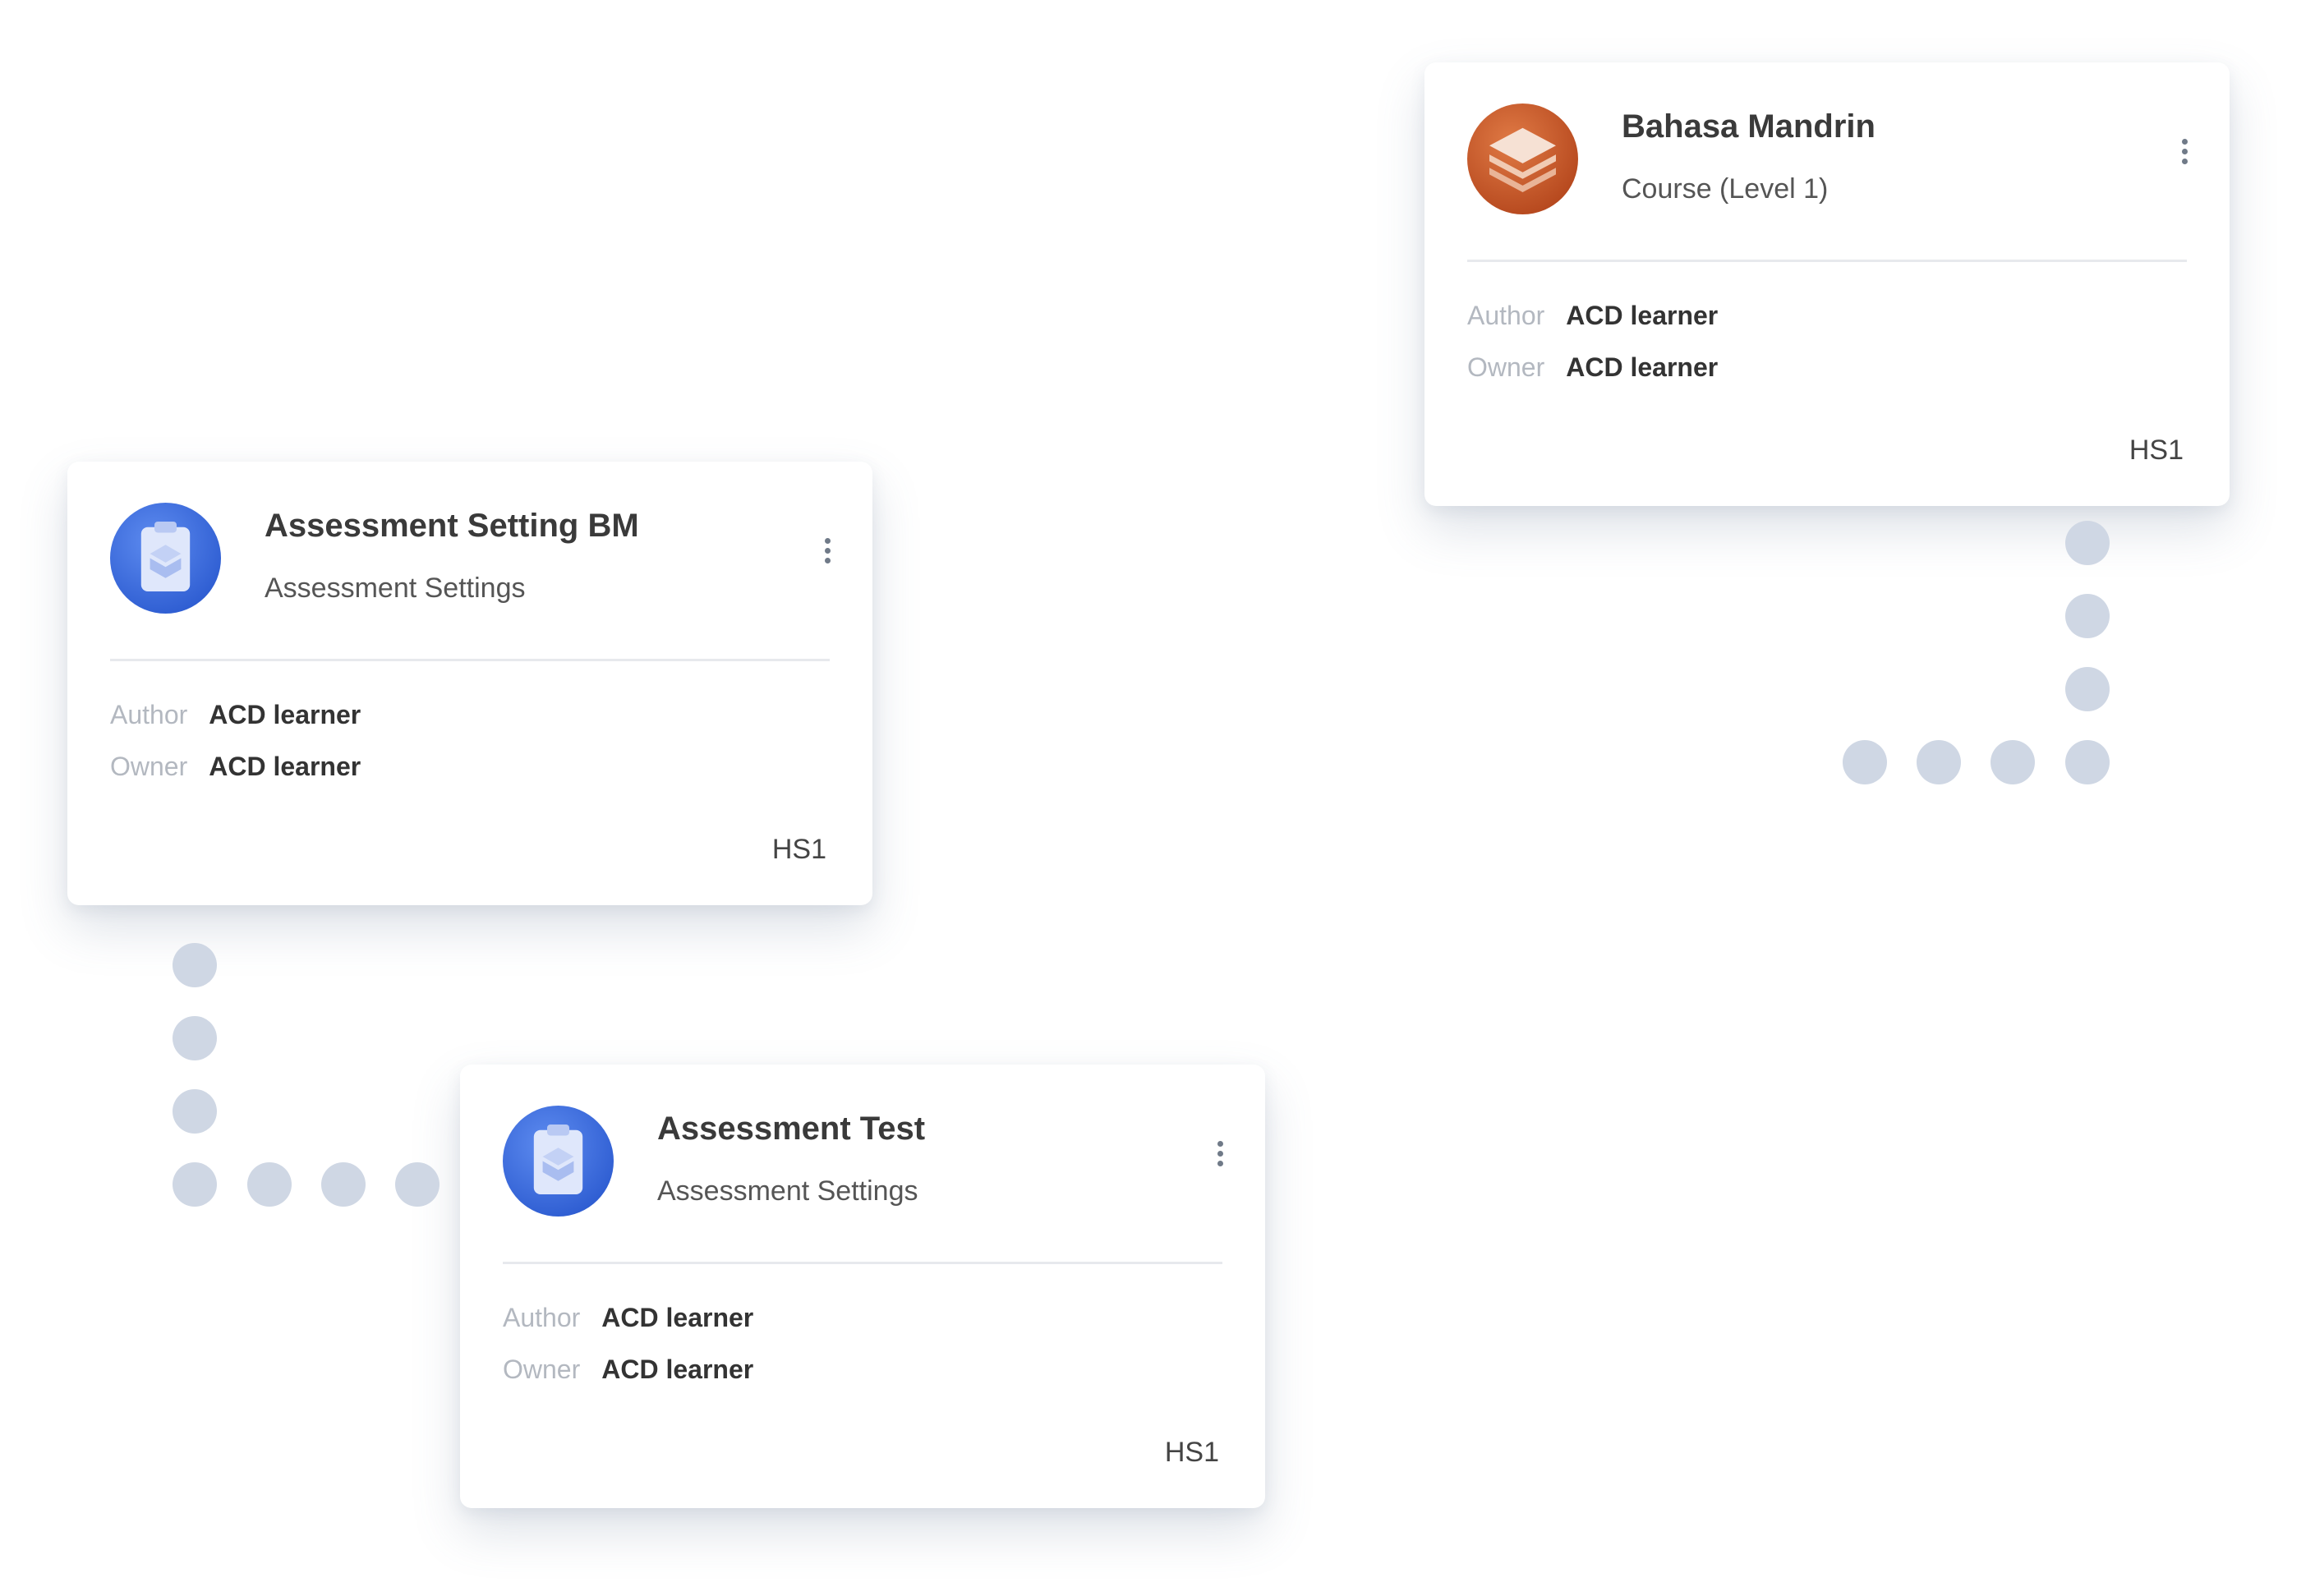  Describe the element at coordinates (452, 526) in the screenshot. I see `card-title: Assessment Setting BM` at that location.